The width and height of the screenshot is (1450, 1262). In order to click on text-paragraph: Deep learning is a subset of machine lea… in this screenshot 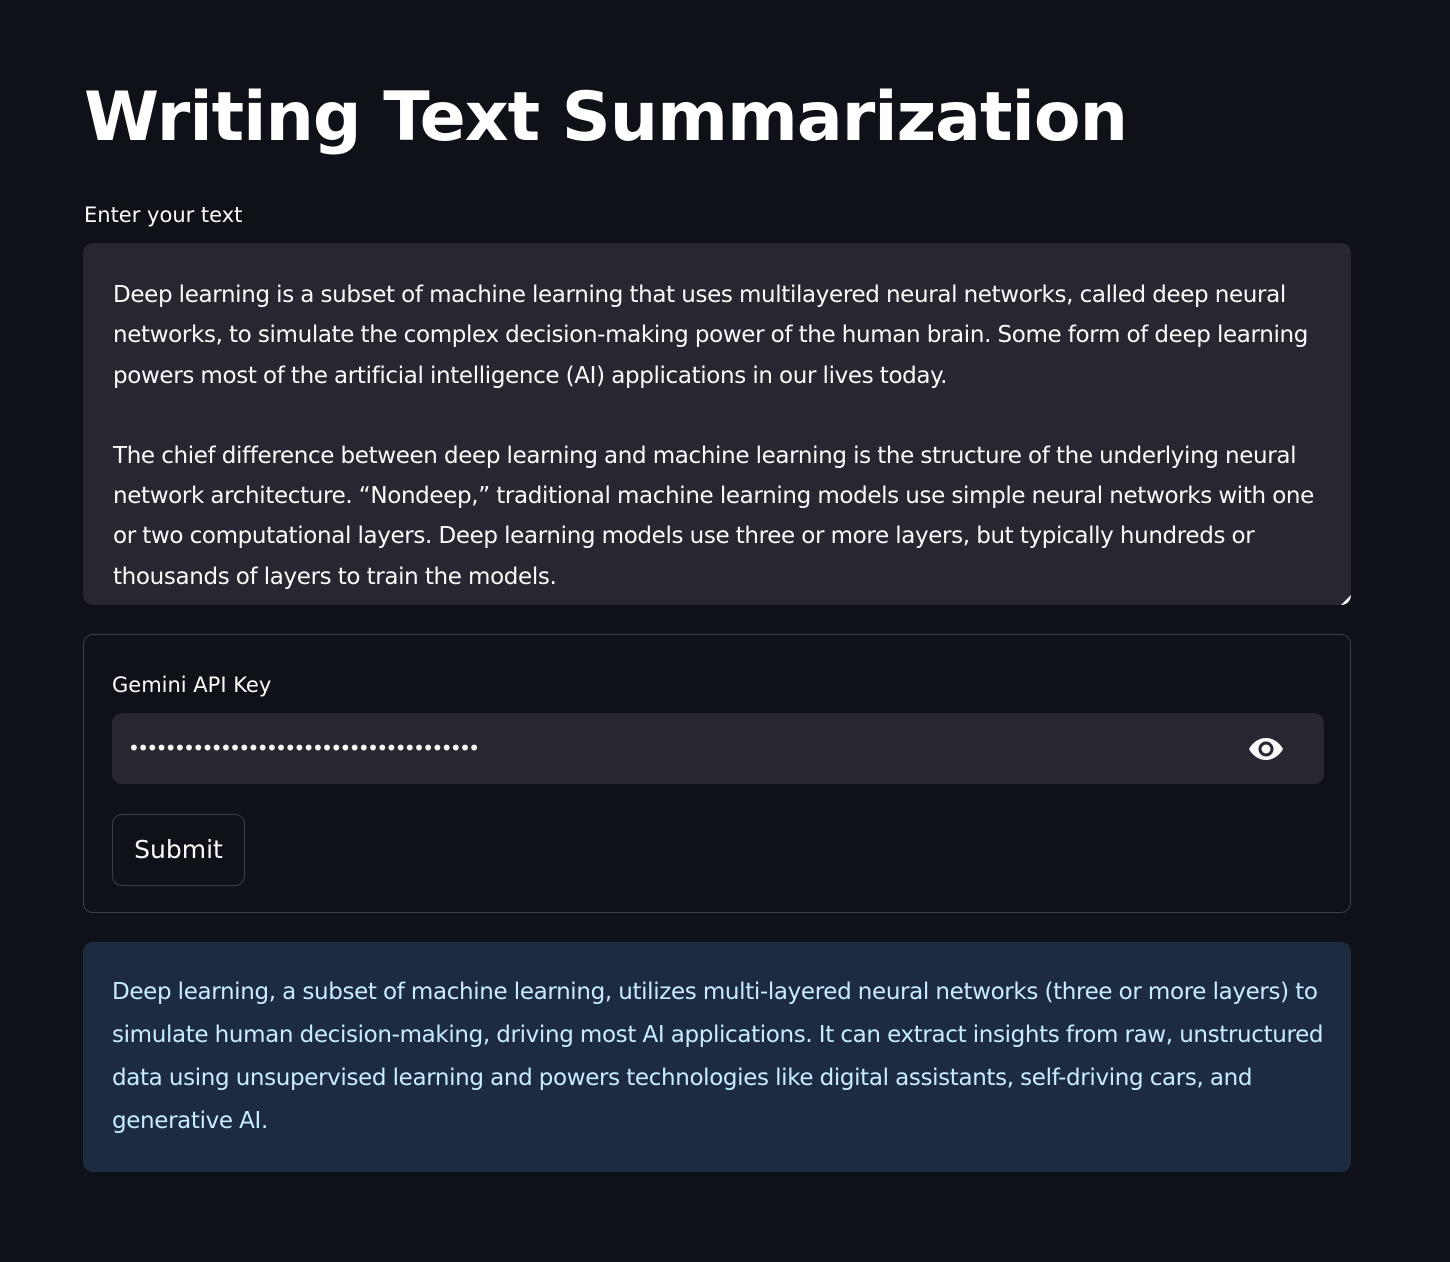, I will do `click(710, 335)`.